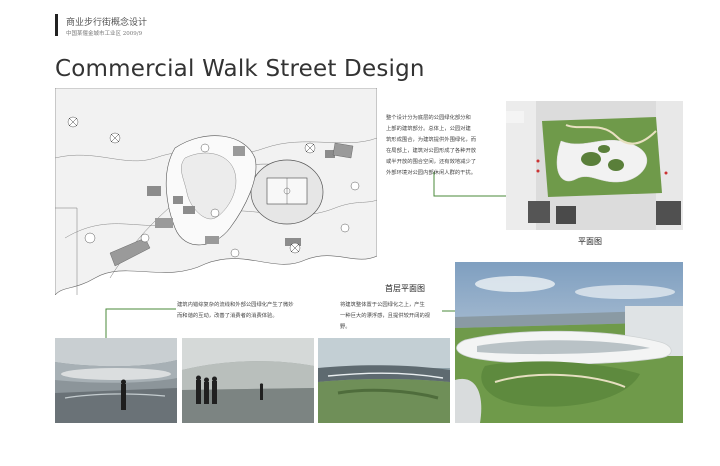 The width and height of the screenshot is (720, 466). Describe the element at coordinates (428, 129) in the screenshot. I see `overview-line: 上部的建筑部分。总体上，公园对建` at that location.